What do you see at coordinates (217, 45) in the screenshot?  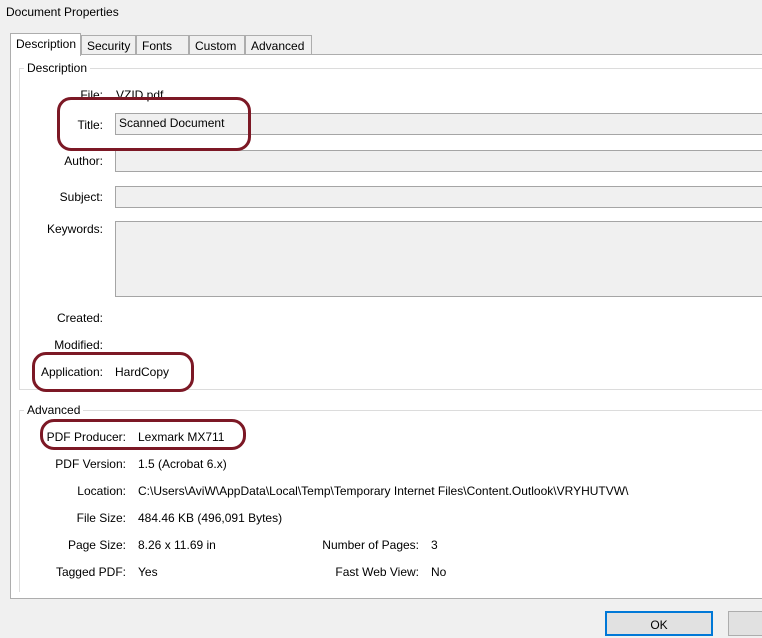 I see `tab-custom: Custom` at bounding box center [217, 45].